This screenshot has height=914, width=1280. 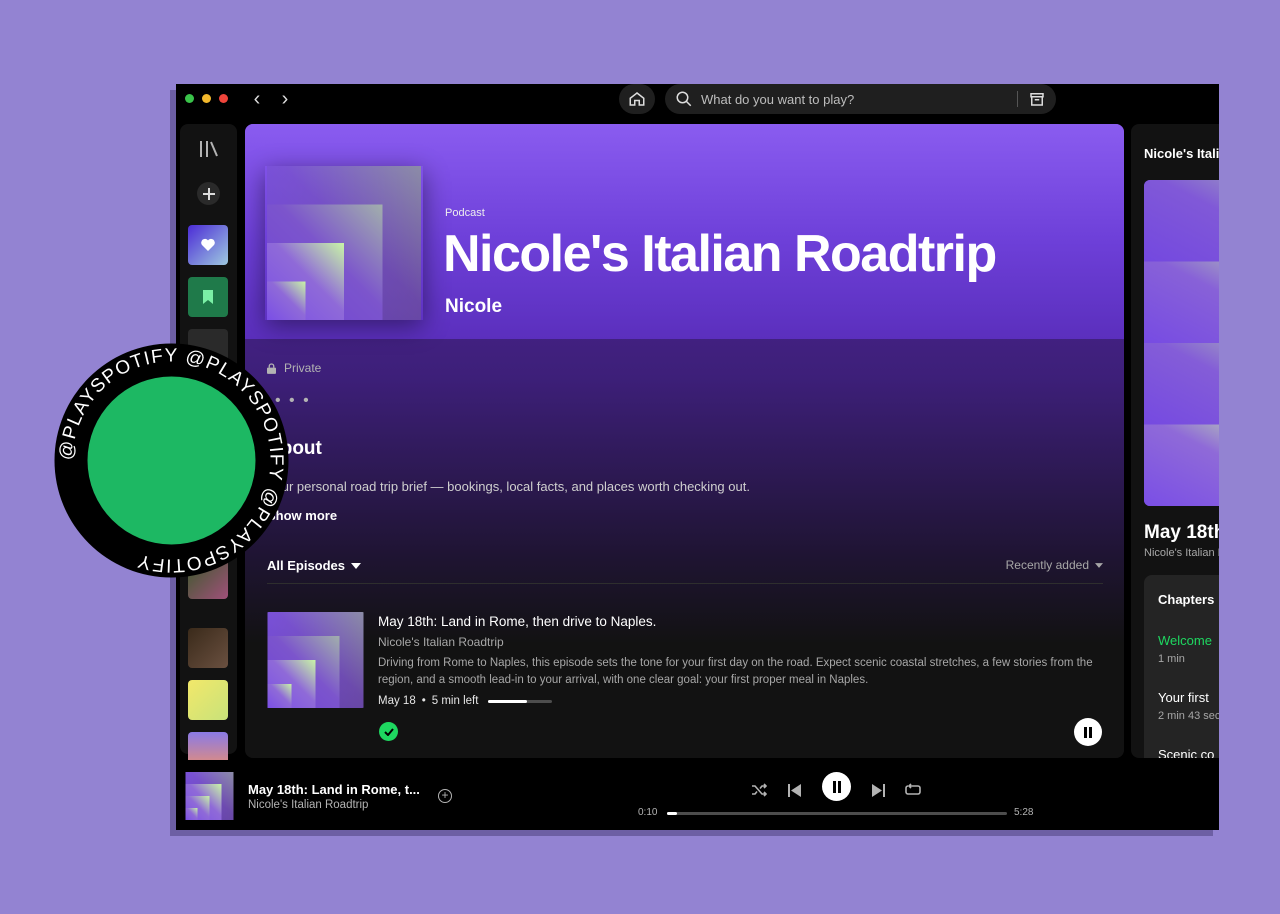 I want to click on now-playing-show: Nicole's Italian Roadtrip, so click(x=308, y=805).